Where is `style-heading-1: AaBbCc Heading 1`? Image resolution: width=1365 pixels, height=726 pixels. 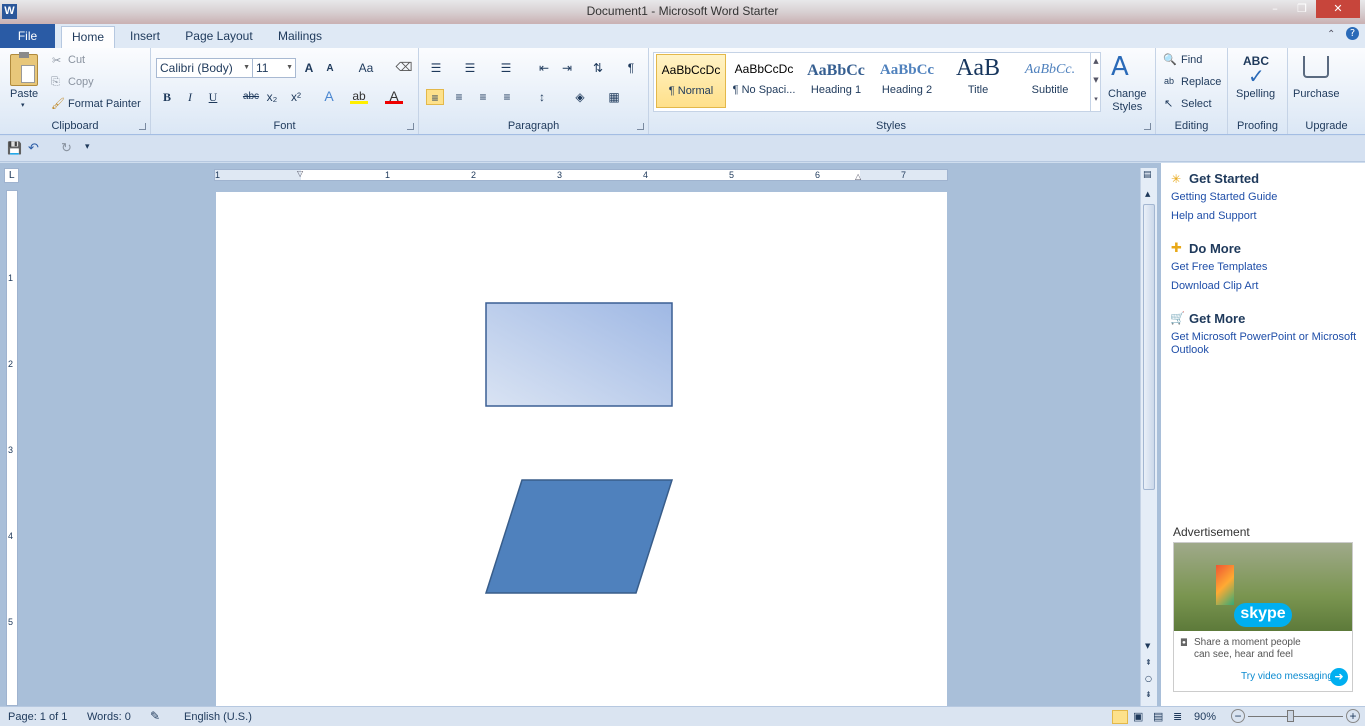 style-heading-1: AaBbCc Heading 1 is located at coordinates (836, 81).